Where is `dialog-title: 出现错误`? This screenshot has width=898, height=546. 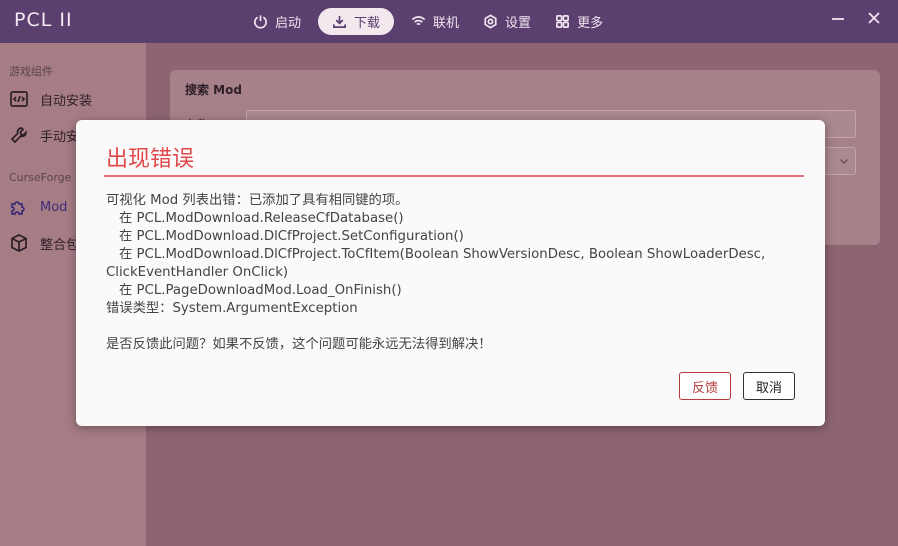
dialog-title: 出现错误 is located at coordinates (150, 159).